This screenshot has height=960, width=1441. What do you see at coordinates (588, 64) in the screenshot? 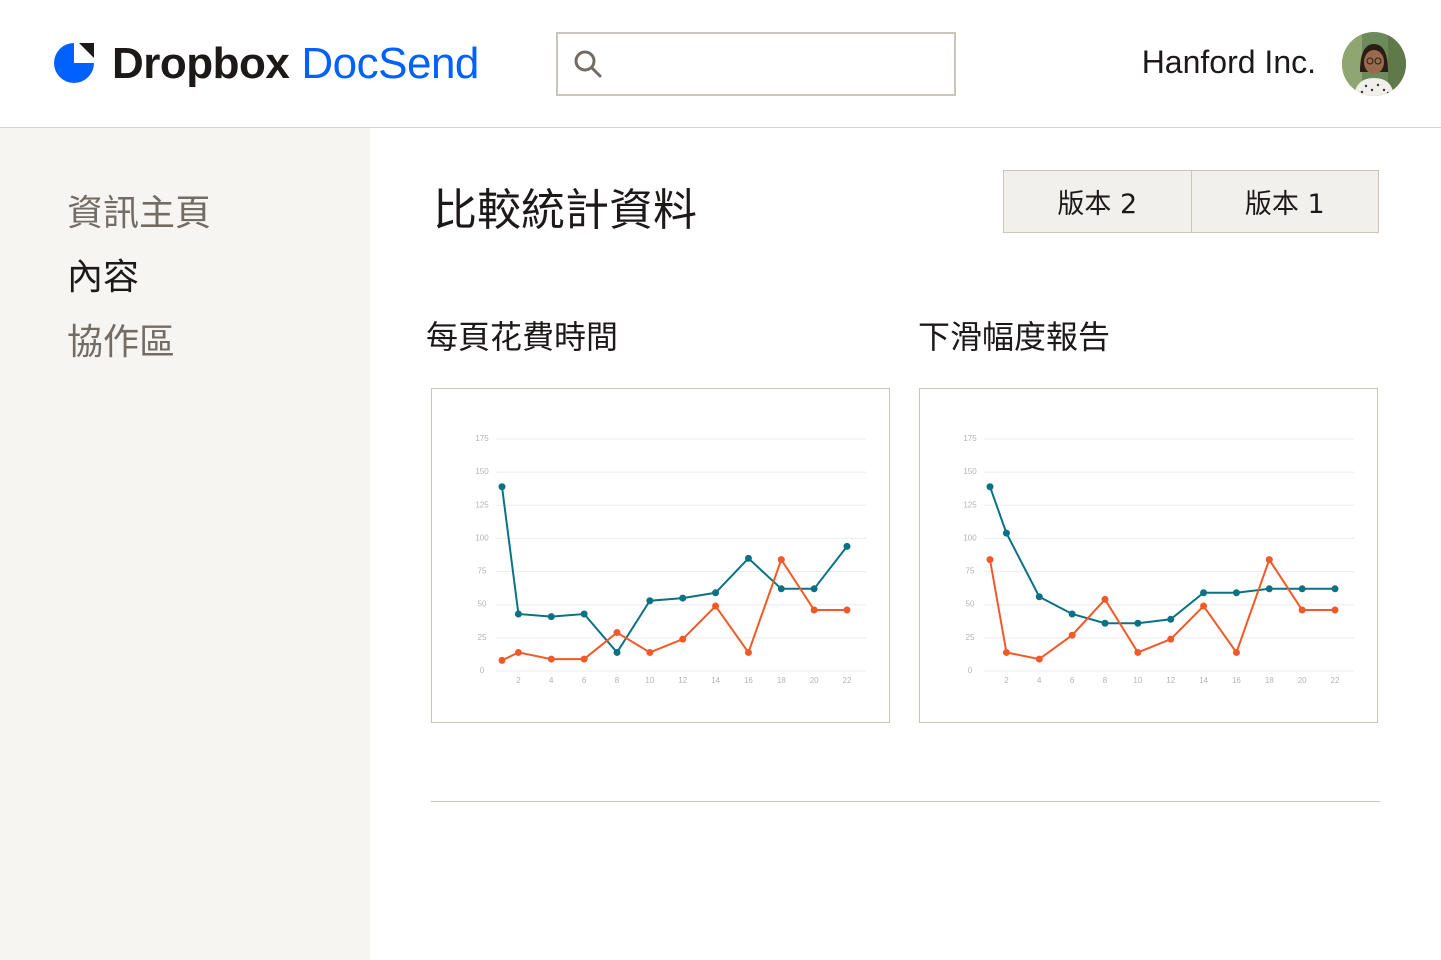
I see `search-icon` at bounding box center [588, 64].